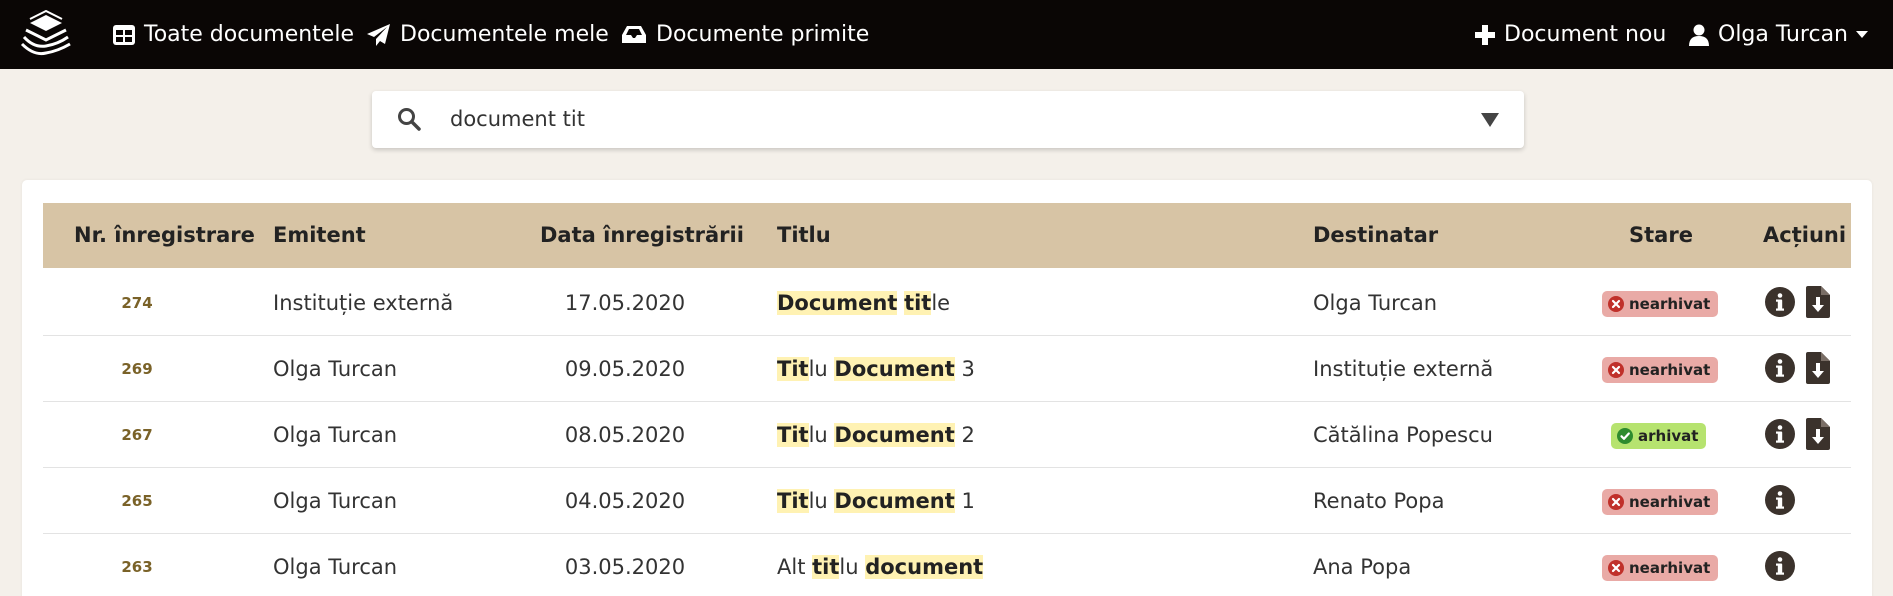  What do you see at coordinates (1625, 436) in the screenshot?
I see `check-circle-icon` at bounding box center [1625, 436].